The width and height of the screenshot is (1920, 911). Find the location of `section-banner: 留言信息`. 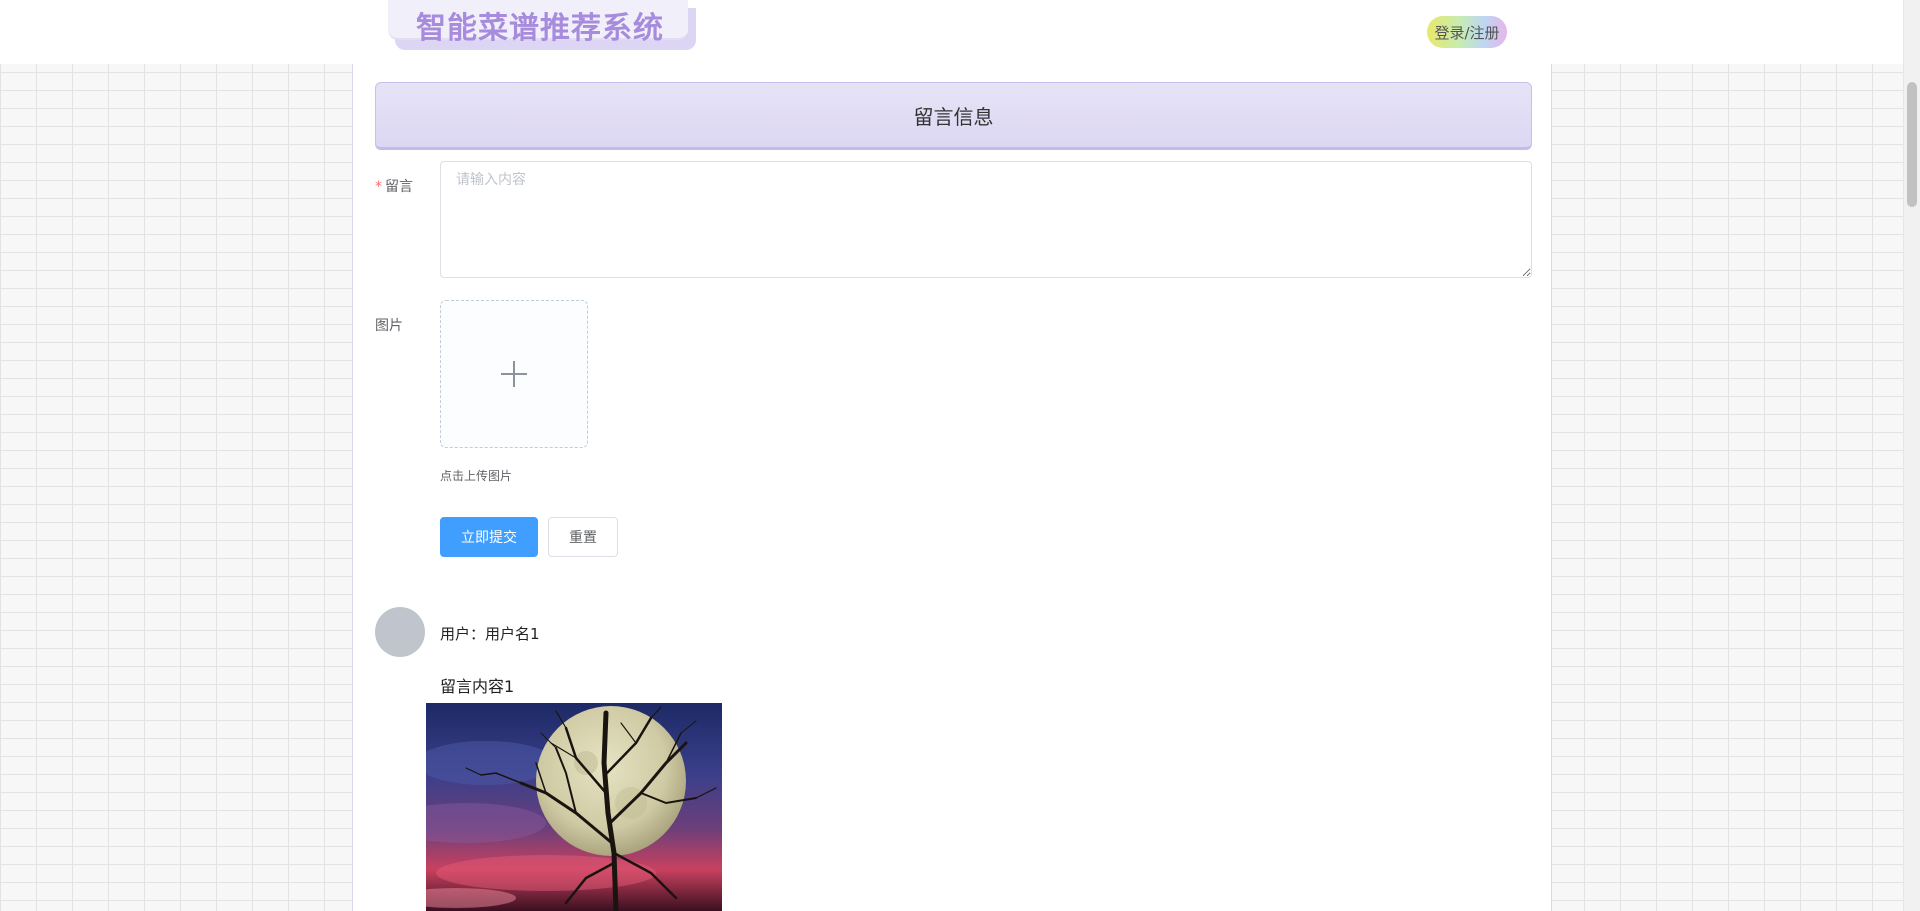

section-banner: 留言信息 is located at coordinates (953, 116).